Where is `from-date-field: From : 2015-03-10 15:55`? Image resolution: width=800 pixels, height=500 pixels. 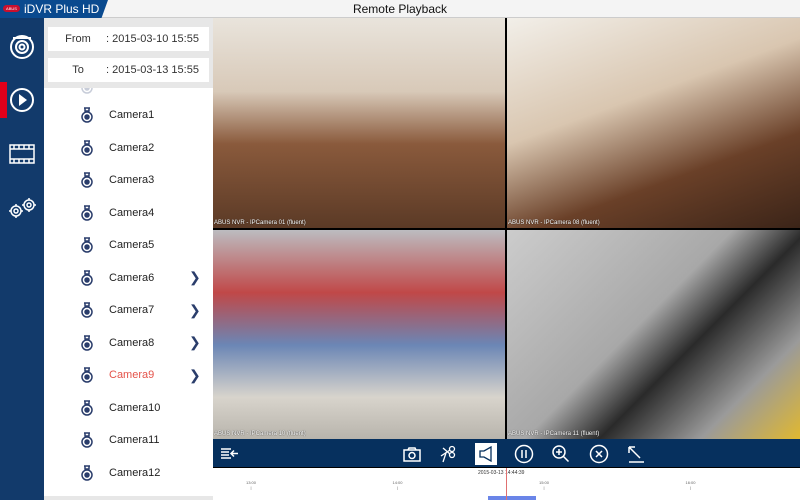 from-date-field: From : 2015-03-10 15:55 is located at coordinates (128, 39).